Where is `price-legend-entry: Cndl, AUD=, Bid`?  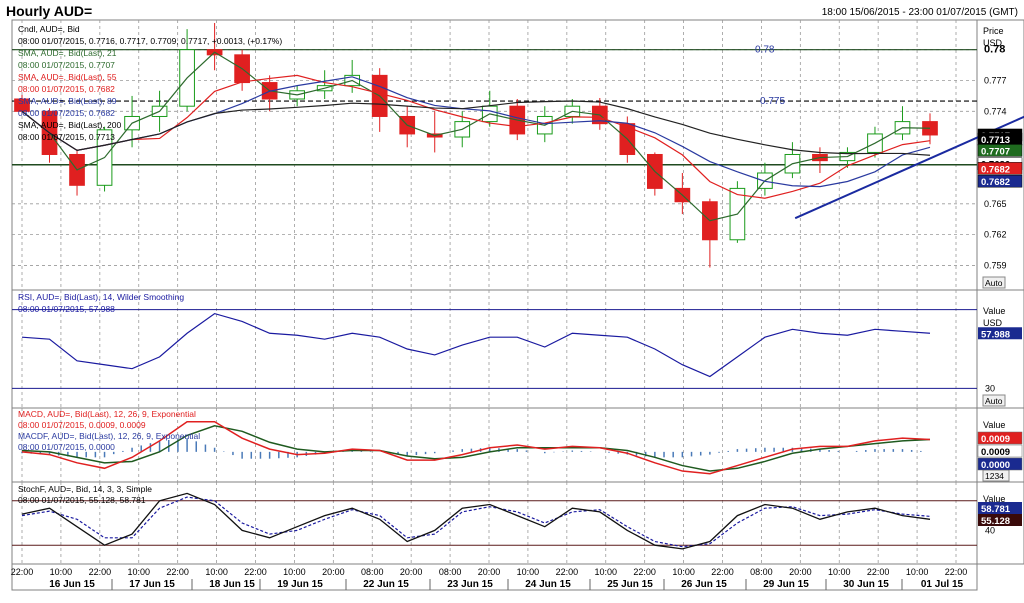
price-legend-entry: Cndl, AUD=, Bid is located at coordinates (49, 29).